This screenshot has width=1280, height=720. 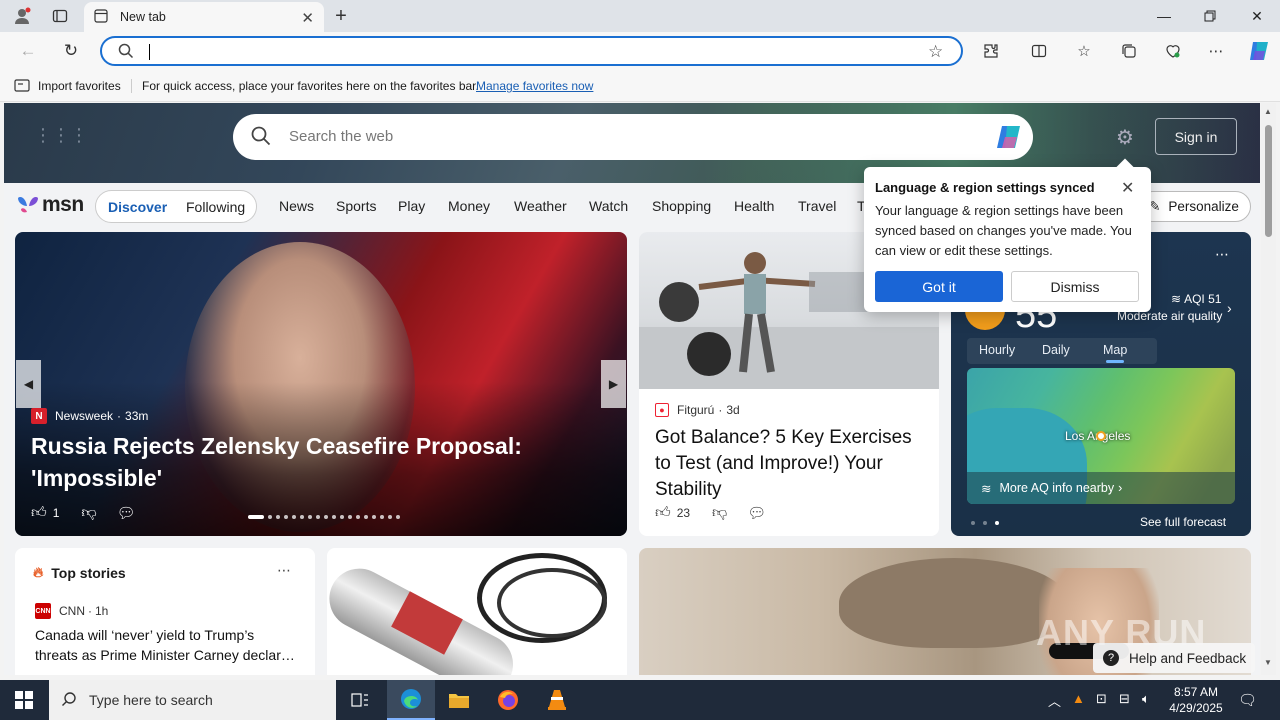 I want to click on favorite-star-icon: ☆, so click(x=935, y=52).